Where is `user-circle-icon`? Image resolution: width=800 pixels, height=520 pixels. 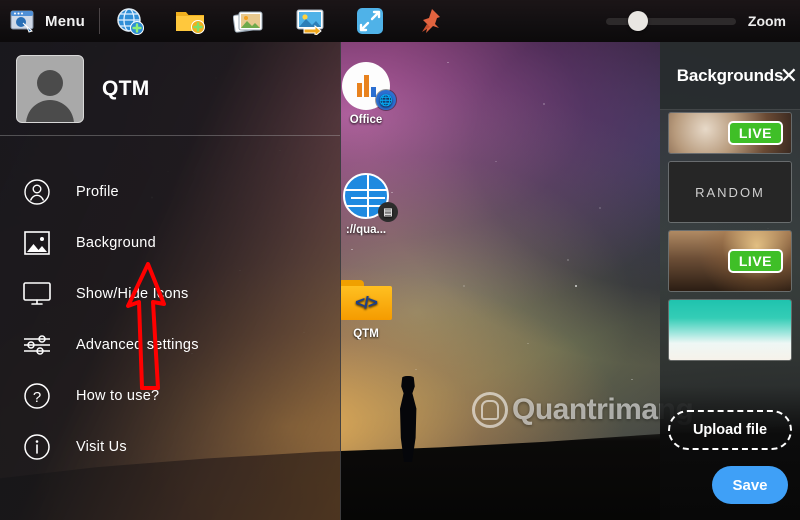 user-circle-icon is located at coordinates (37, 192).